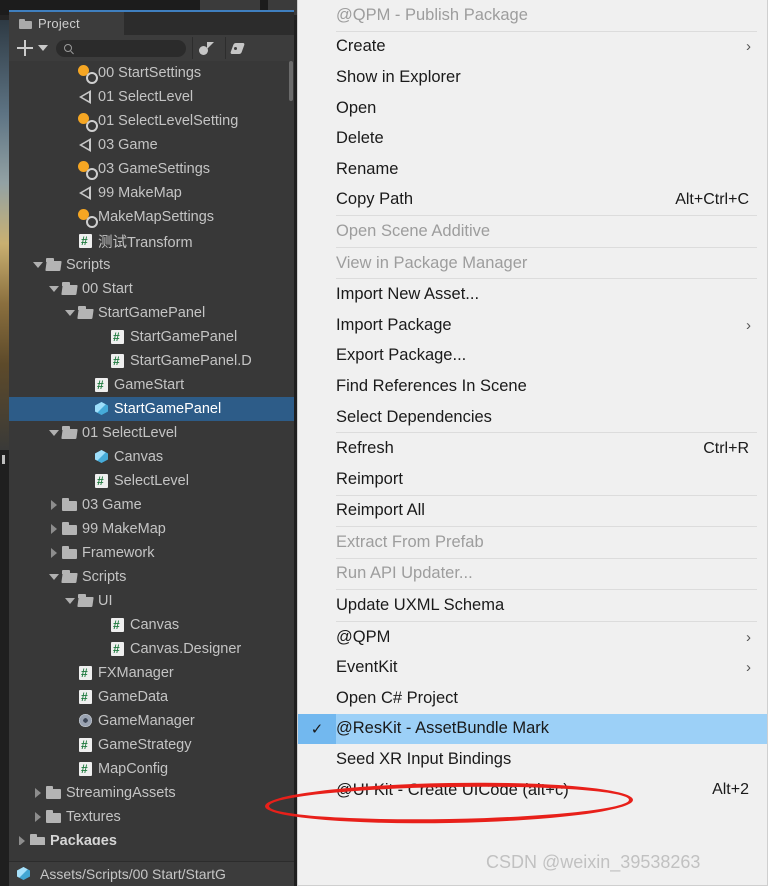 Image resolution: width=768 pixels, height=886 pixels. What do you see at coordinates (151, 721) in the screenshot?
I see `tree-item: GameManager` at bounding box center [151, 721].